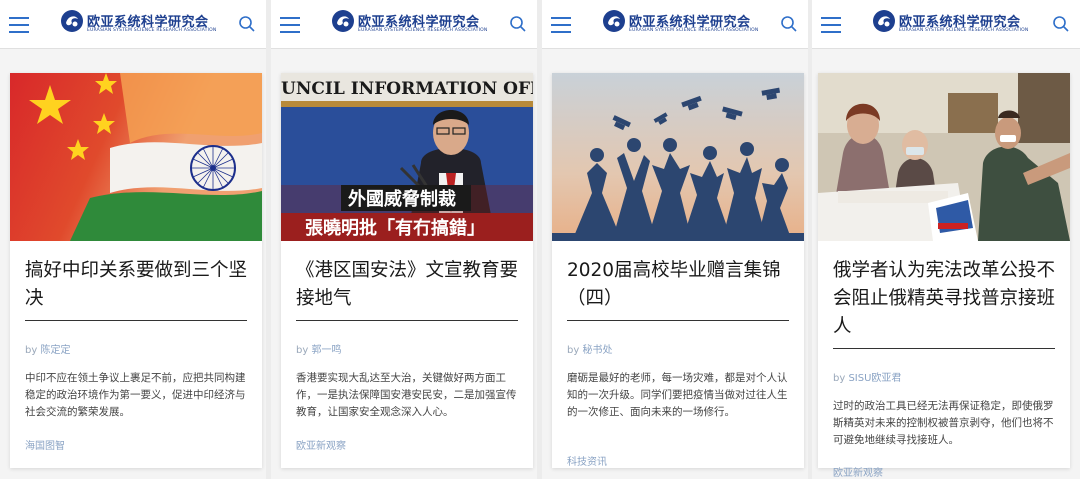  Describe the element at coordinates (597, 350) in the screenshot. I see `article-author: 秘书处` at that location.